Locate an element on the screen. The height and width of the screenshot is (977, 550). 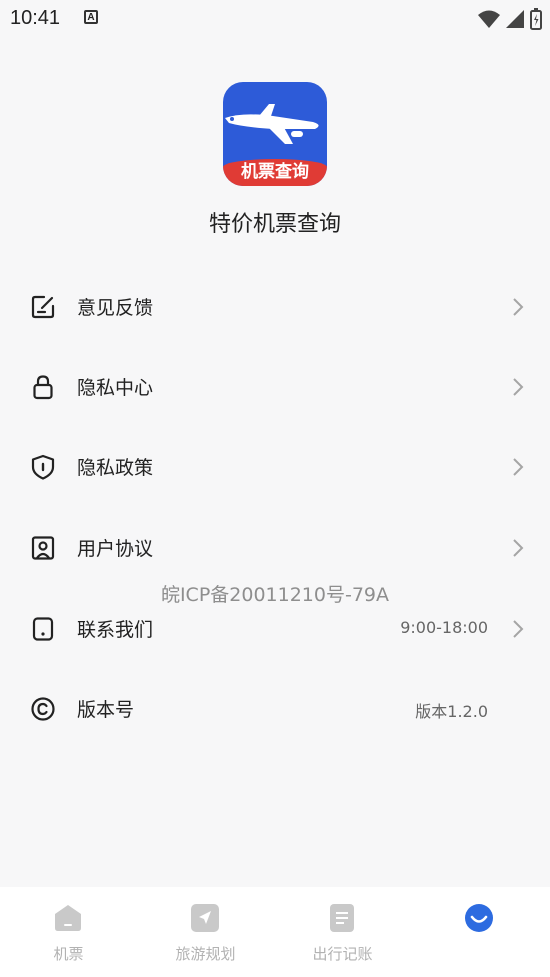
user-agreement-icon is located at coordinates (43, 548).